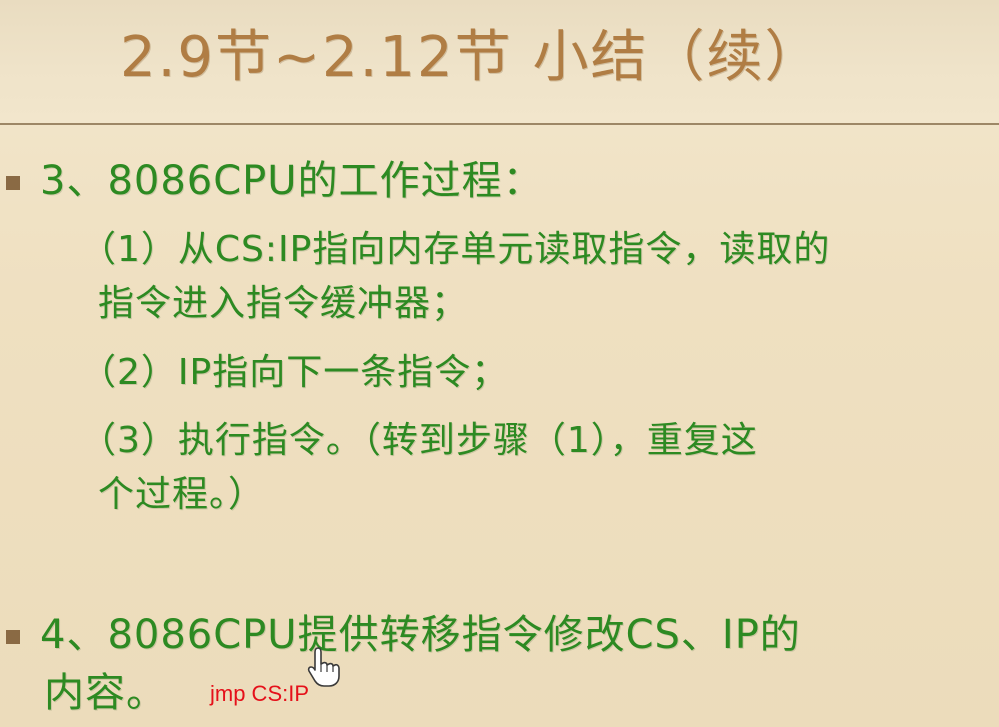 Image resolution: width=999 pixels, height=727 pixels. What do you see at coordinates (292, 181) in the screenshot?
I see `section3-heading: 3、8086CPU的工作过程：` at bounding box center [292, 181].